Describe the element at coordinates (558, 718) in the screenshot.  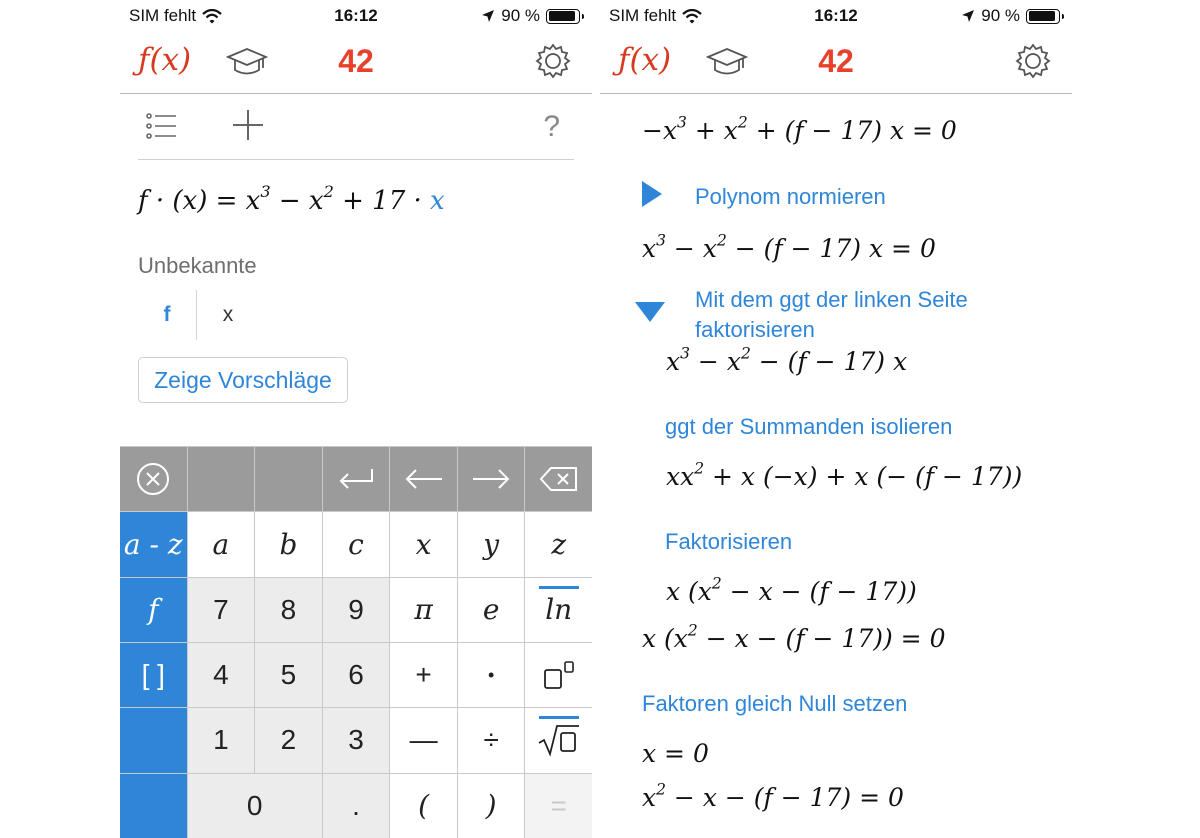
I see `sqrt-indicator` at that location.